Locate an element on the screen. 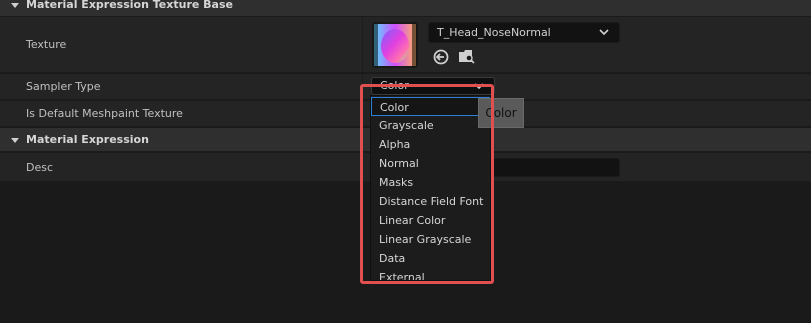  desc-label: Desc is located at coordinates (40, 167).